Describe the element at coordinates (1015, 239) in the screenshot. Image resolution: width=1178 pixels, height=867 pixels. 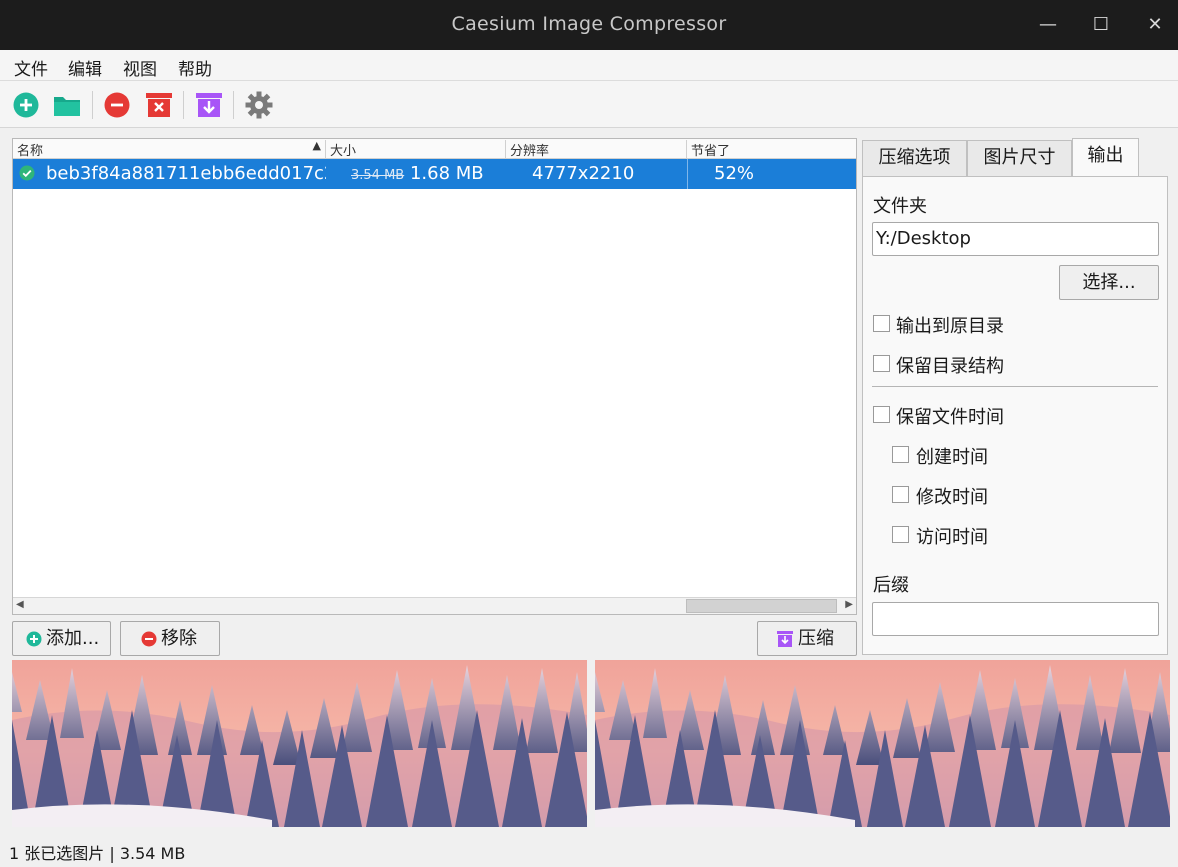
I see `output-folder-input: Y:/Desktop` at that location.